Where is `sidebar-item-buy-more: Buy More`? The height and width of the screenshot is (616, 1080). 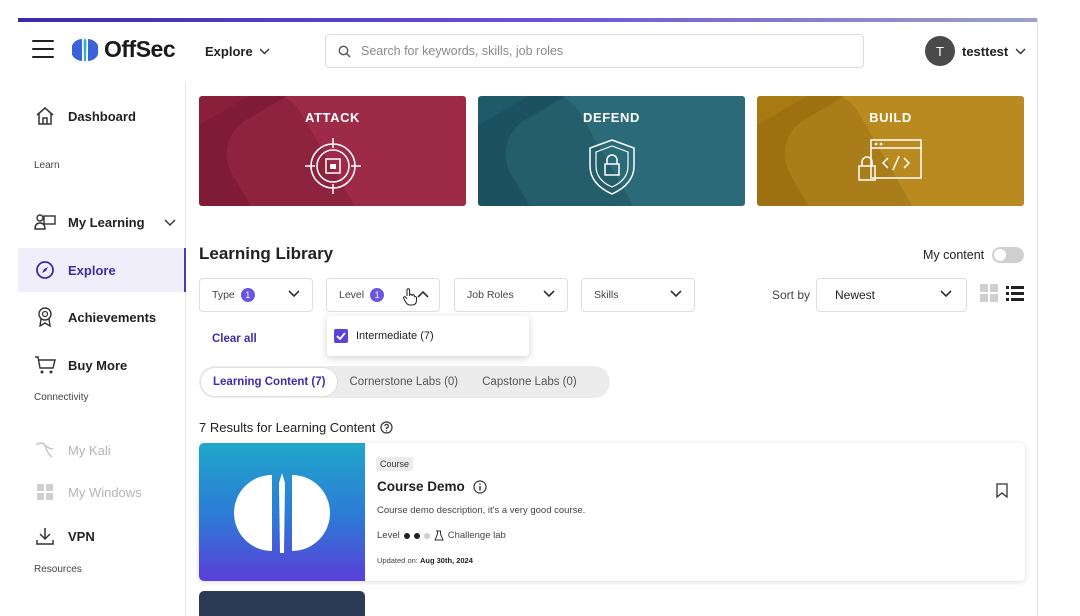
sidebar-item-buy-more: Buy More is located at coordinates (102, 365).